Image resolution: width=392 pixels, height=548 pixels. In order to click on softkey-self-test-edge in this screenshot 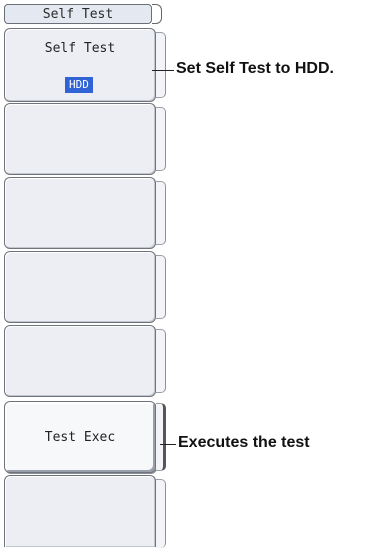, I will do `click(161, 65)`.